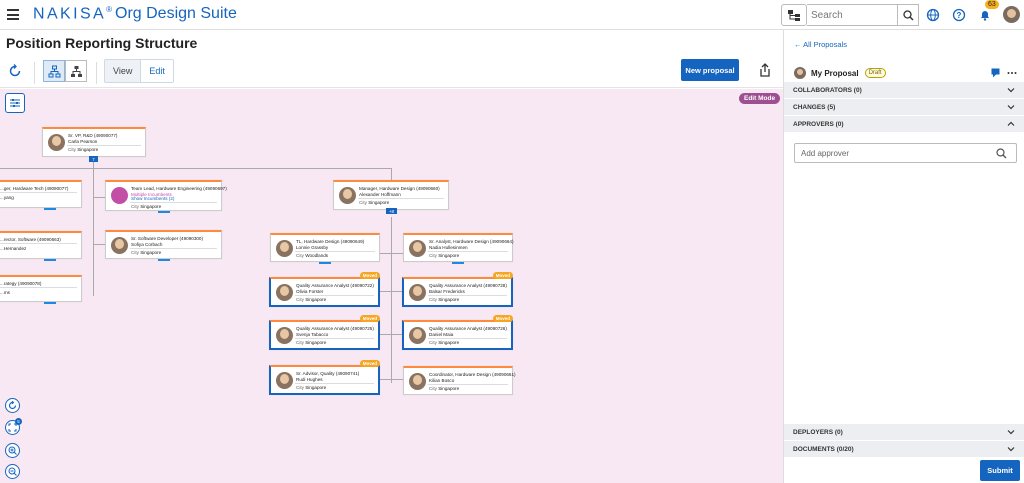  I want to click on hierarchy-selector-button, so click(794, 15).